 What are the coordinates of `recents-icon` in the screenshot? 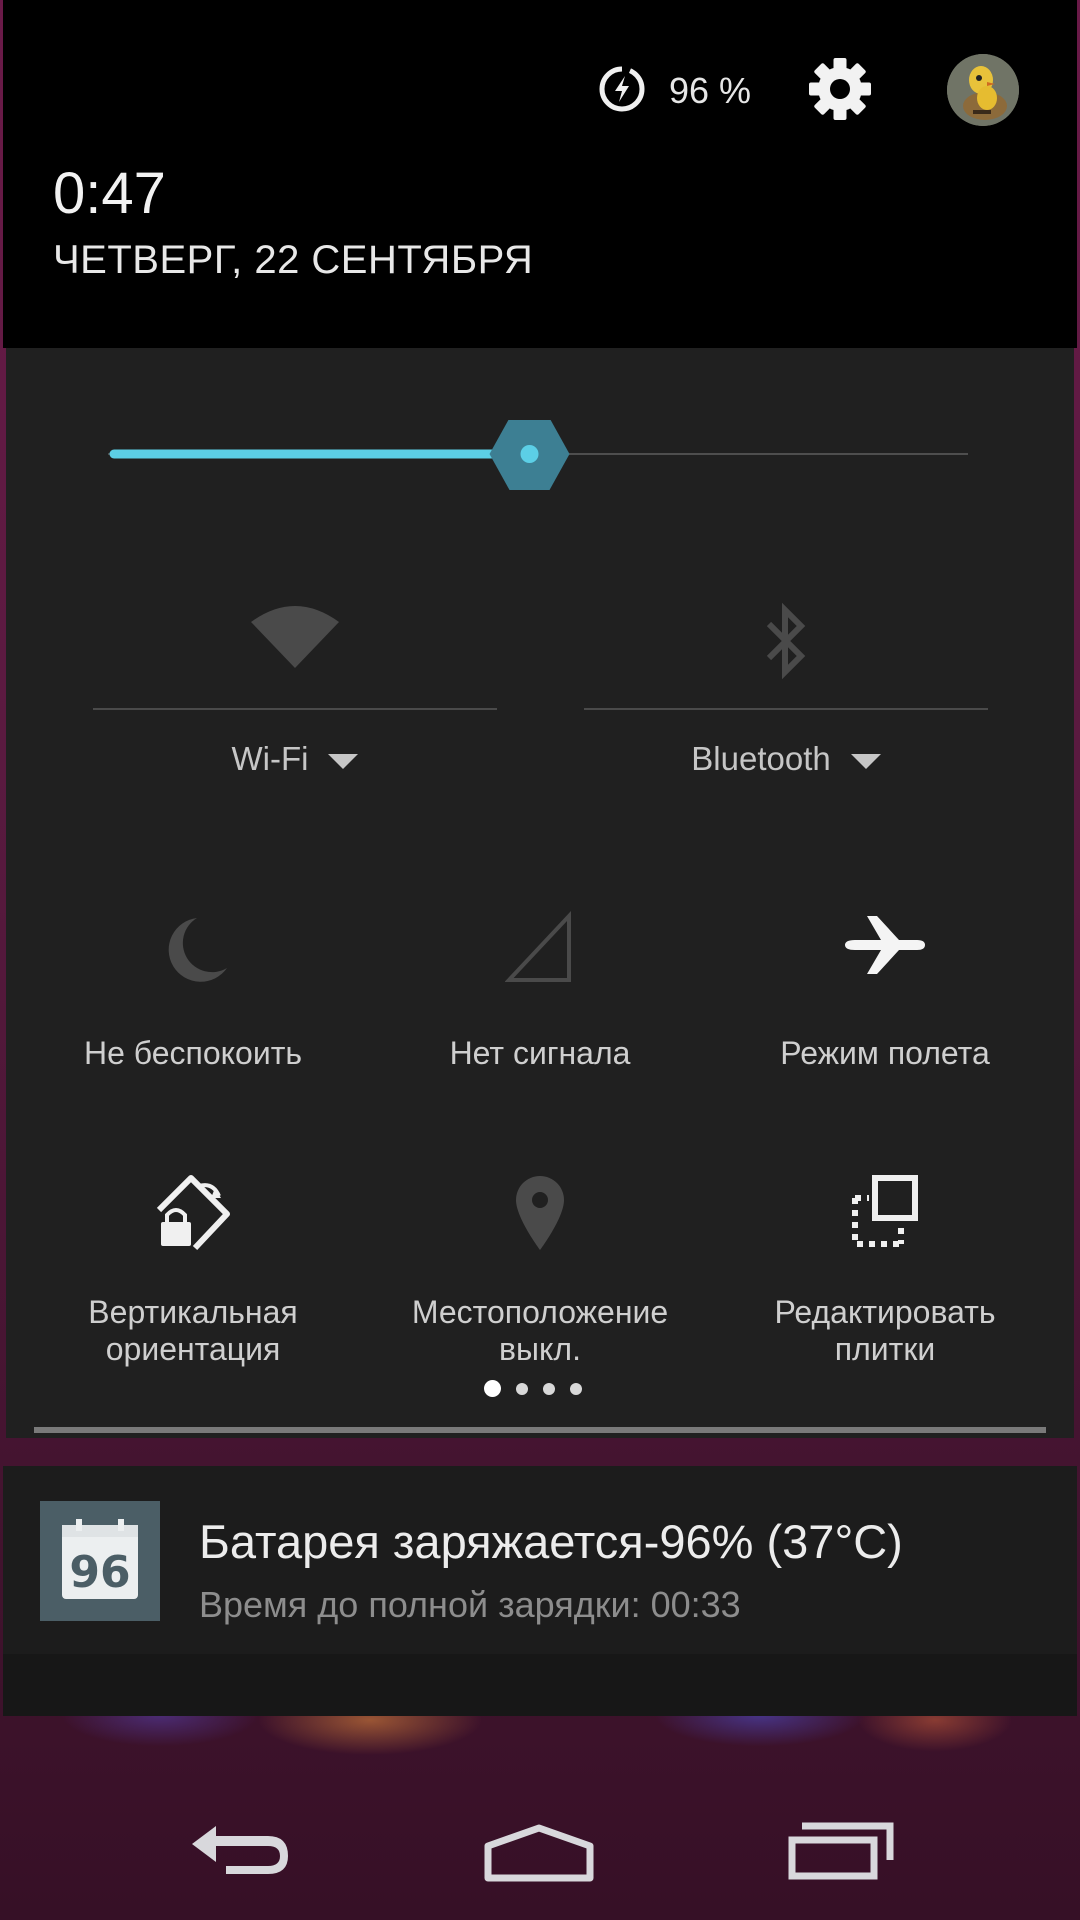 It's located at (841, 1852).